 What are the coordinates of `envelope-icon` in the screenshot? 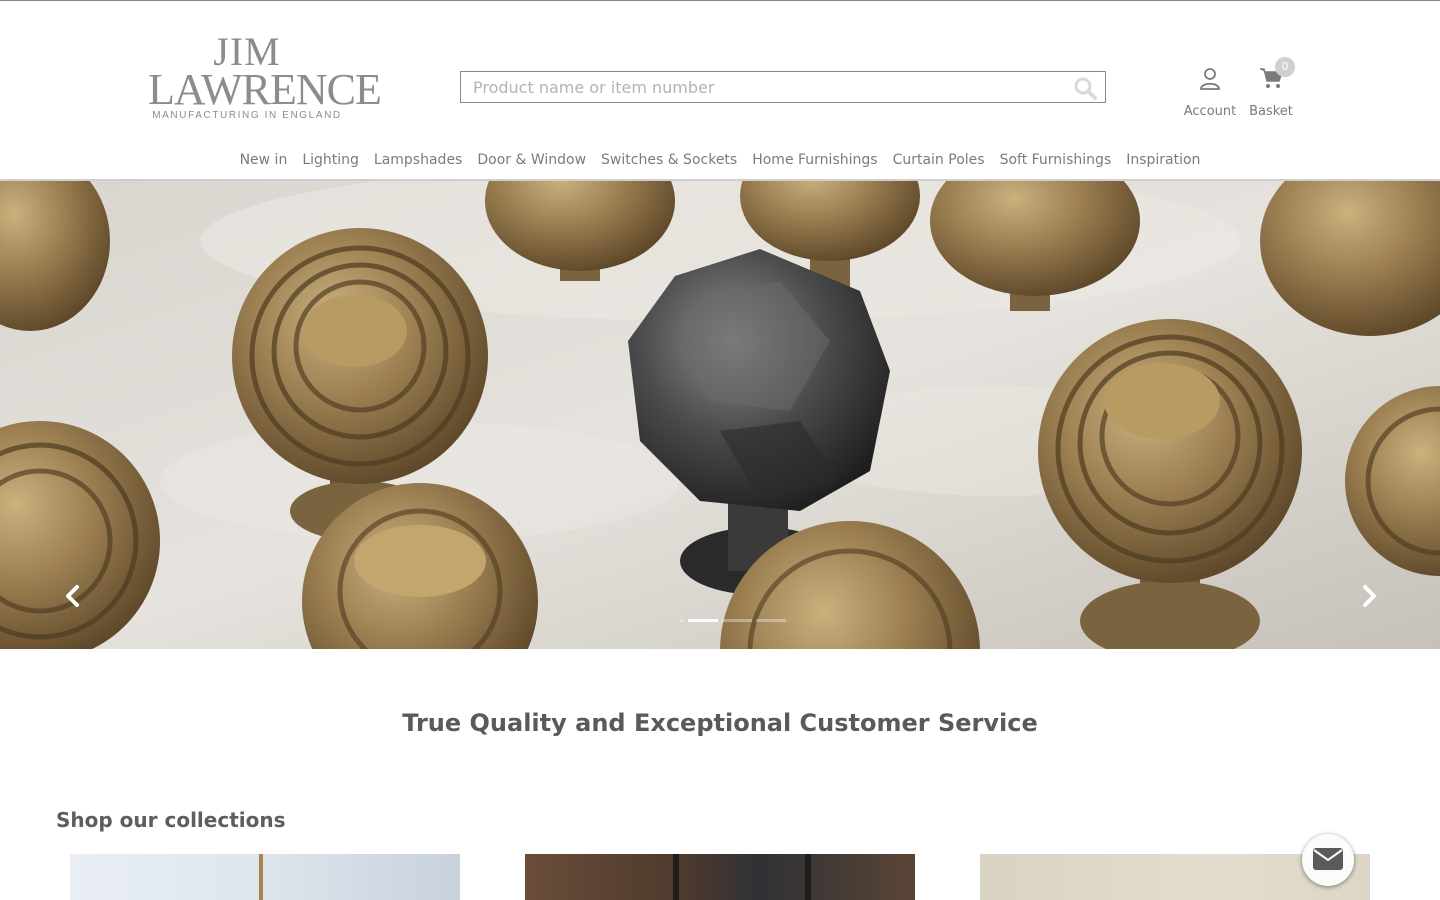 It's located at (1328, 859).